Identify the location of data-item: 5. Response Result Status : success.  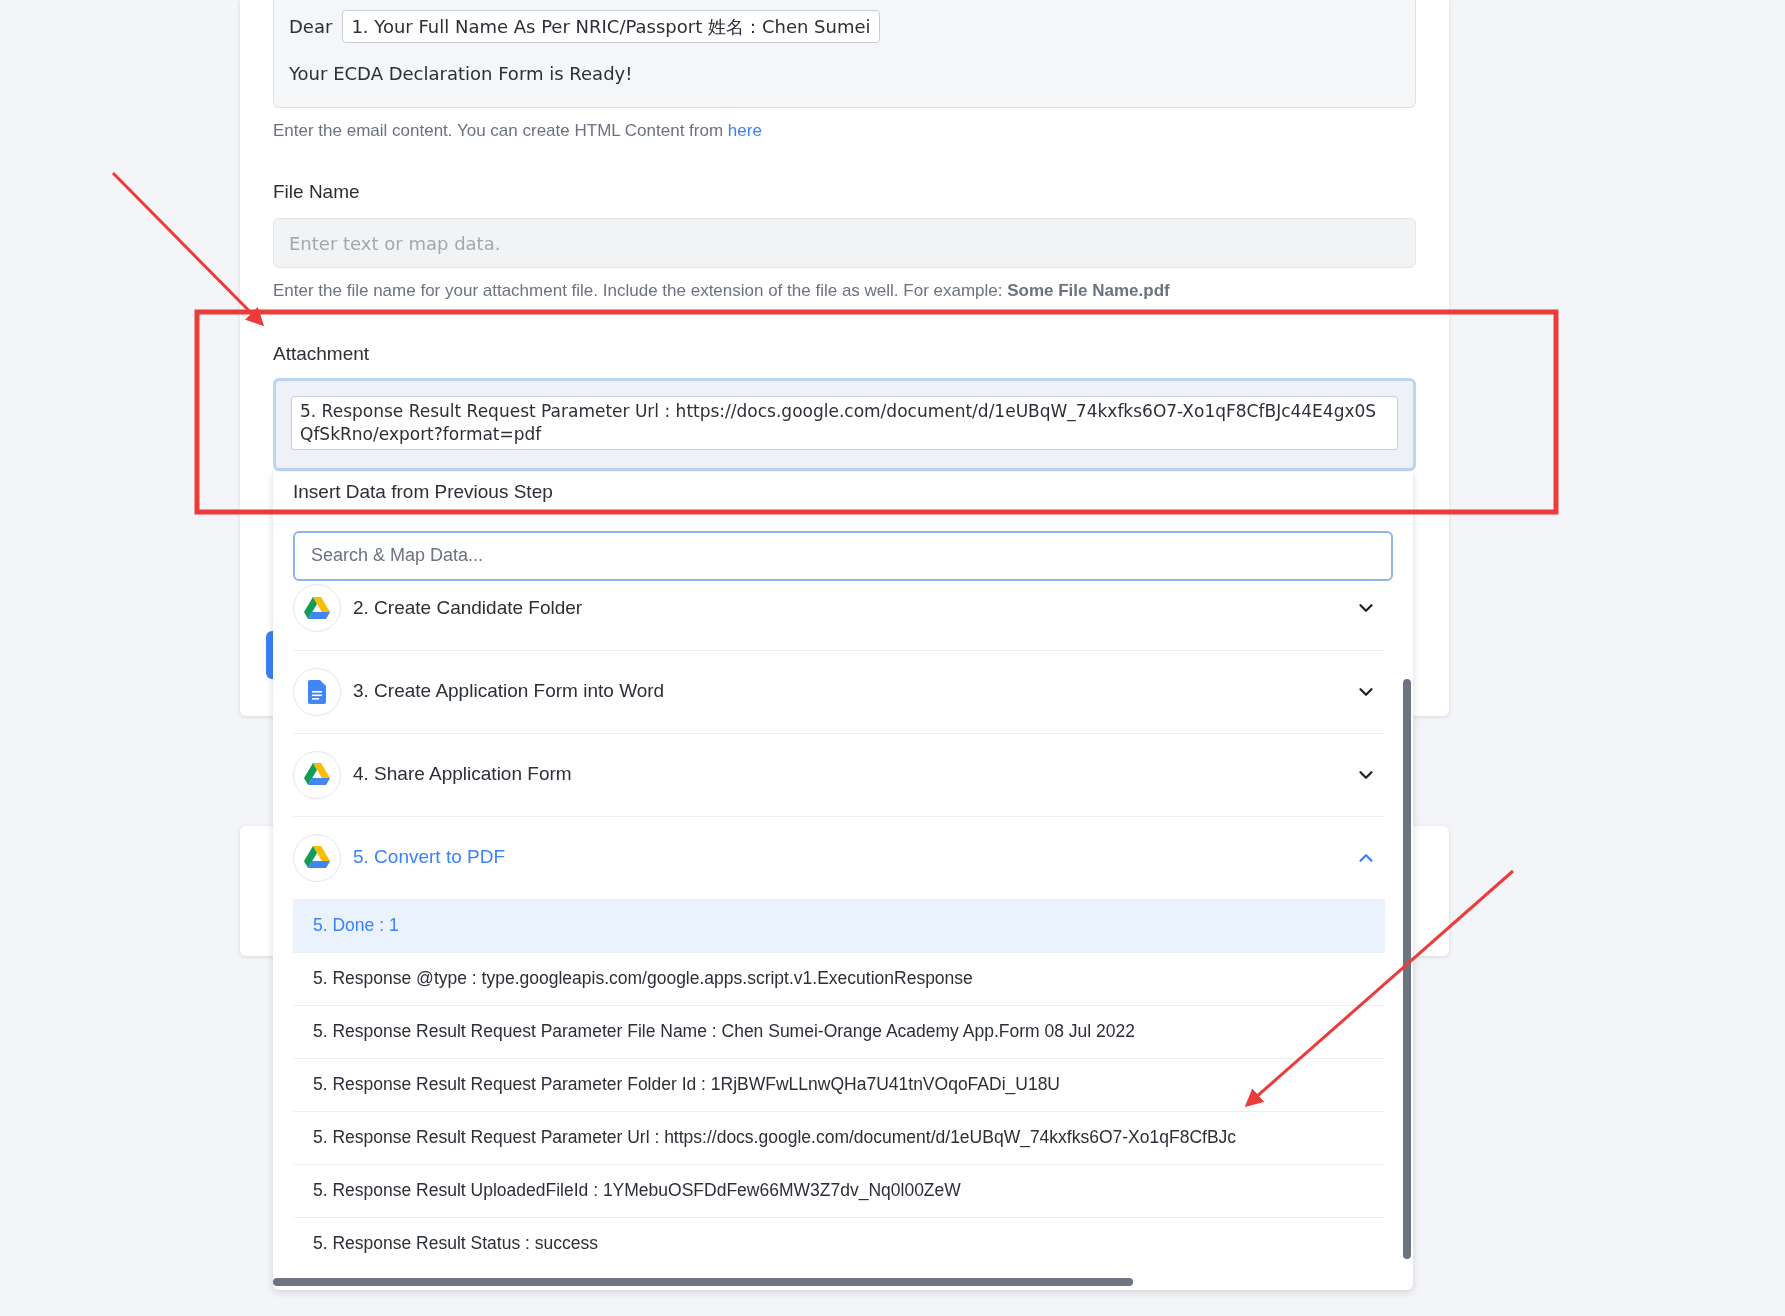
(839, 1243).